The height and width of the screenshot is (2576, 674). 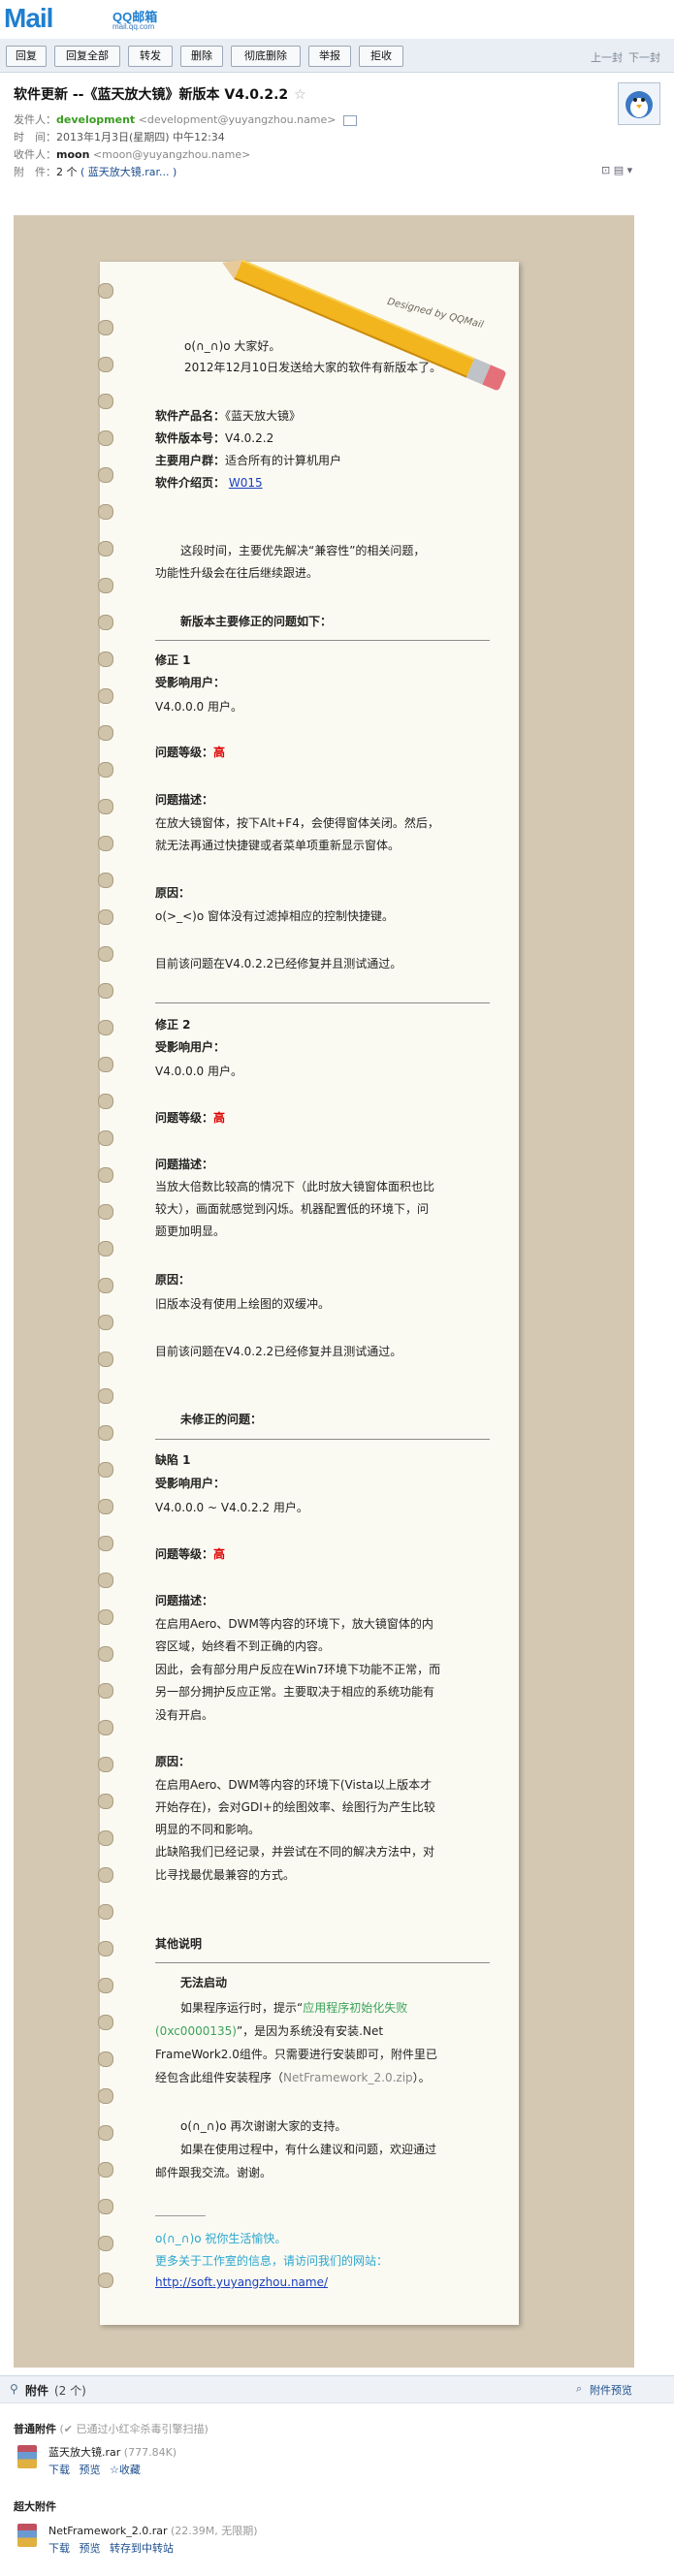 I want to click on reply-all-button: 回复全部, so click(x=87, y=56).